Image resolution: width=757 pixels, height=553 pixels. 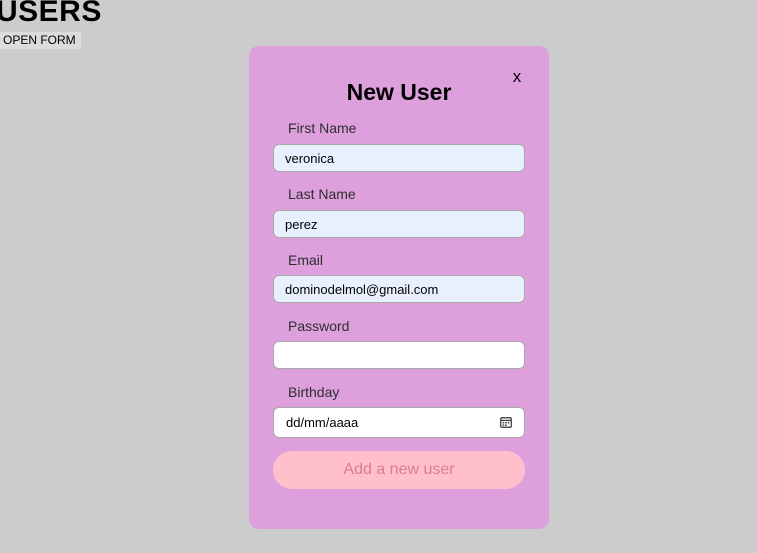 I want to click on first-name-label: First Name, so click(x=322, y=128).